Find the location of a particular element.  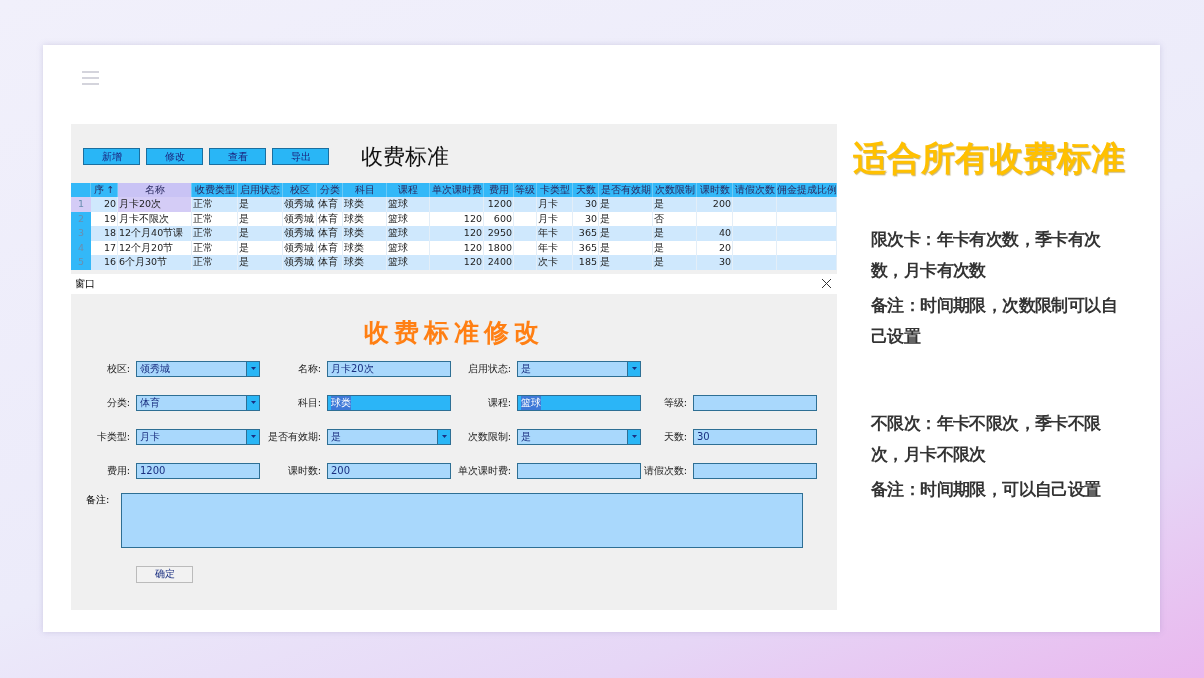

table-cell: 200 is located at coordinates (715, 204).